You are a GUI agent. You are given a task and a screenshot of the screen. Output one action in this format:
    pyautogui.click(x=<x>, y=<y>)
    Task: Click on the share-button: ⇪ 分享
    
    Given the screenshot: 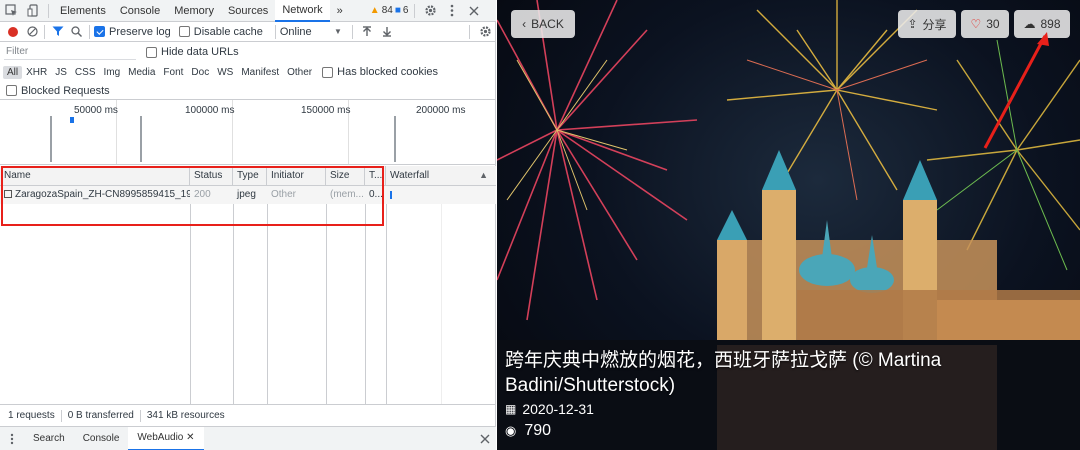 What is the action you would take?
    pyautogui.click(x=927, y=24)
    